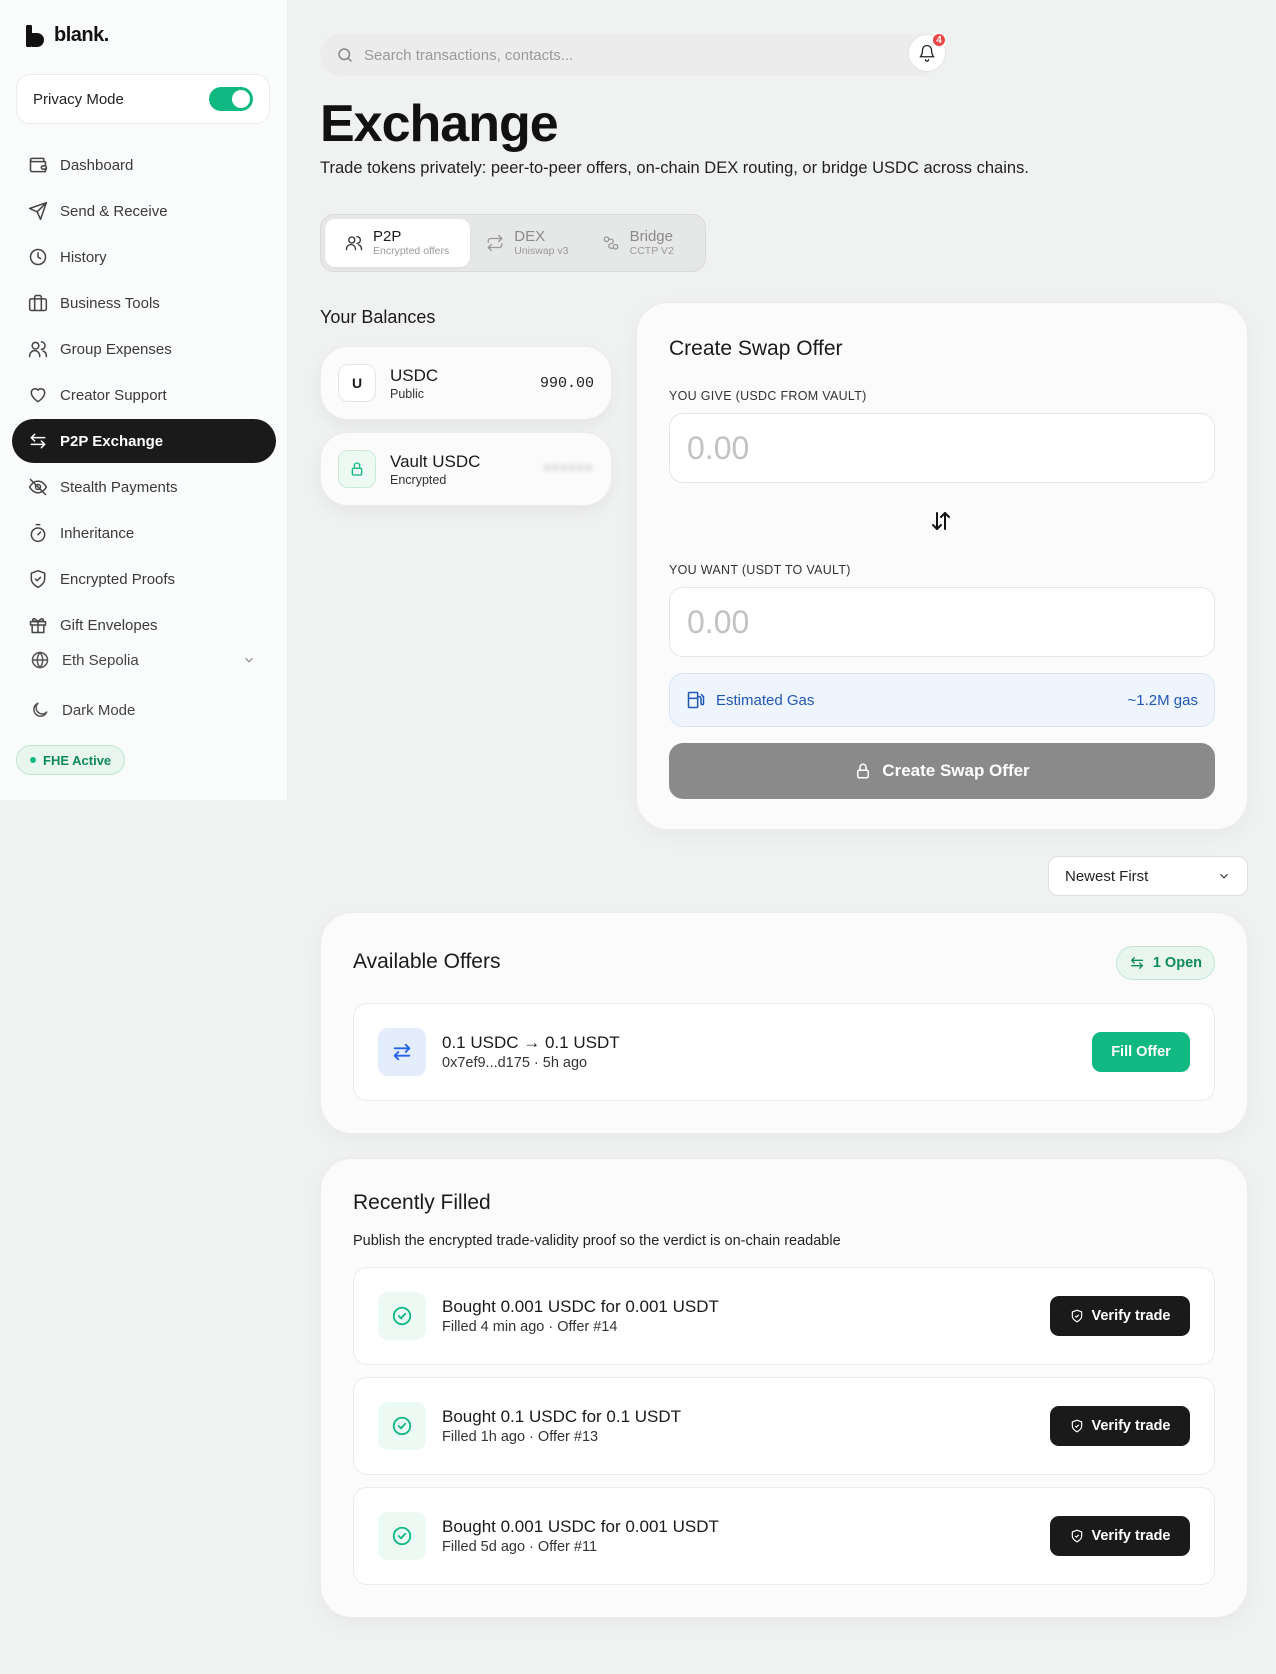 The width and height of the screenshot is (1276, 1674). What do you see at coordinates (38, 395) in the screenshot?
I see `heart-icon` at bounding box center [38, 395].